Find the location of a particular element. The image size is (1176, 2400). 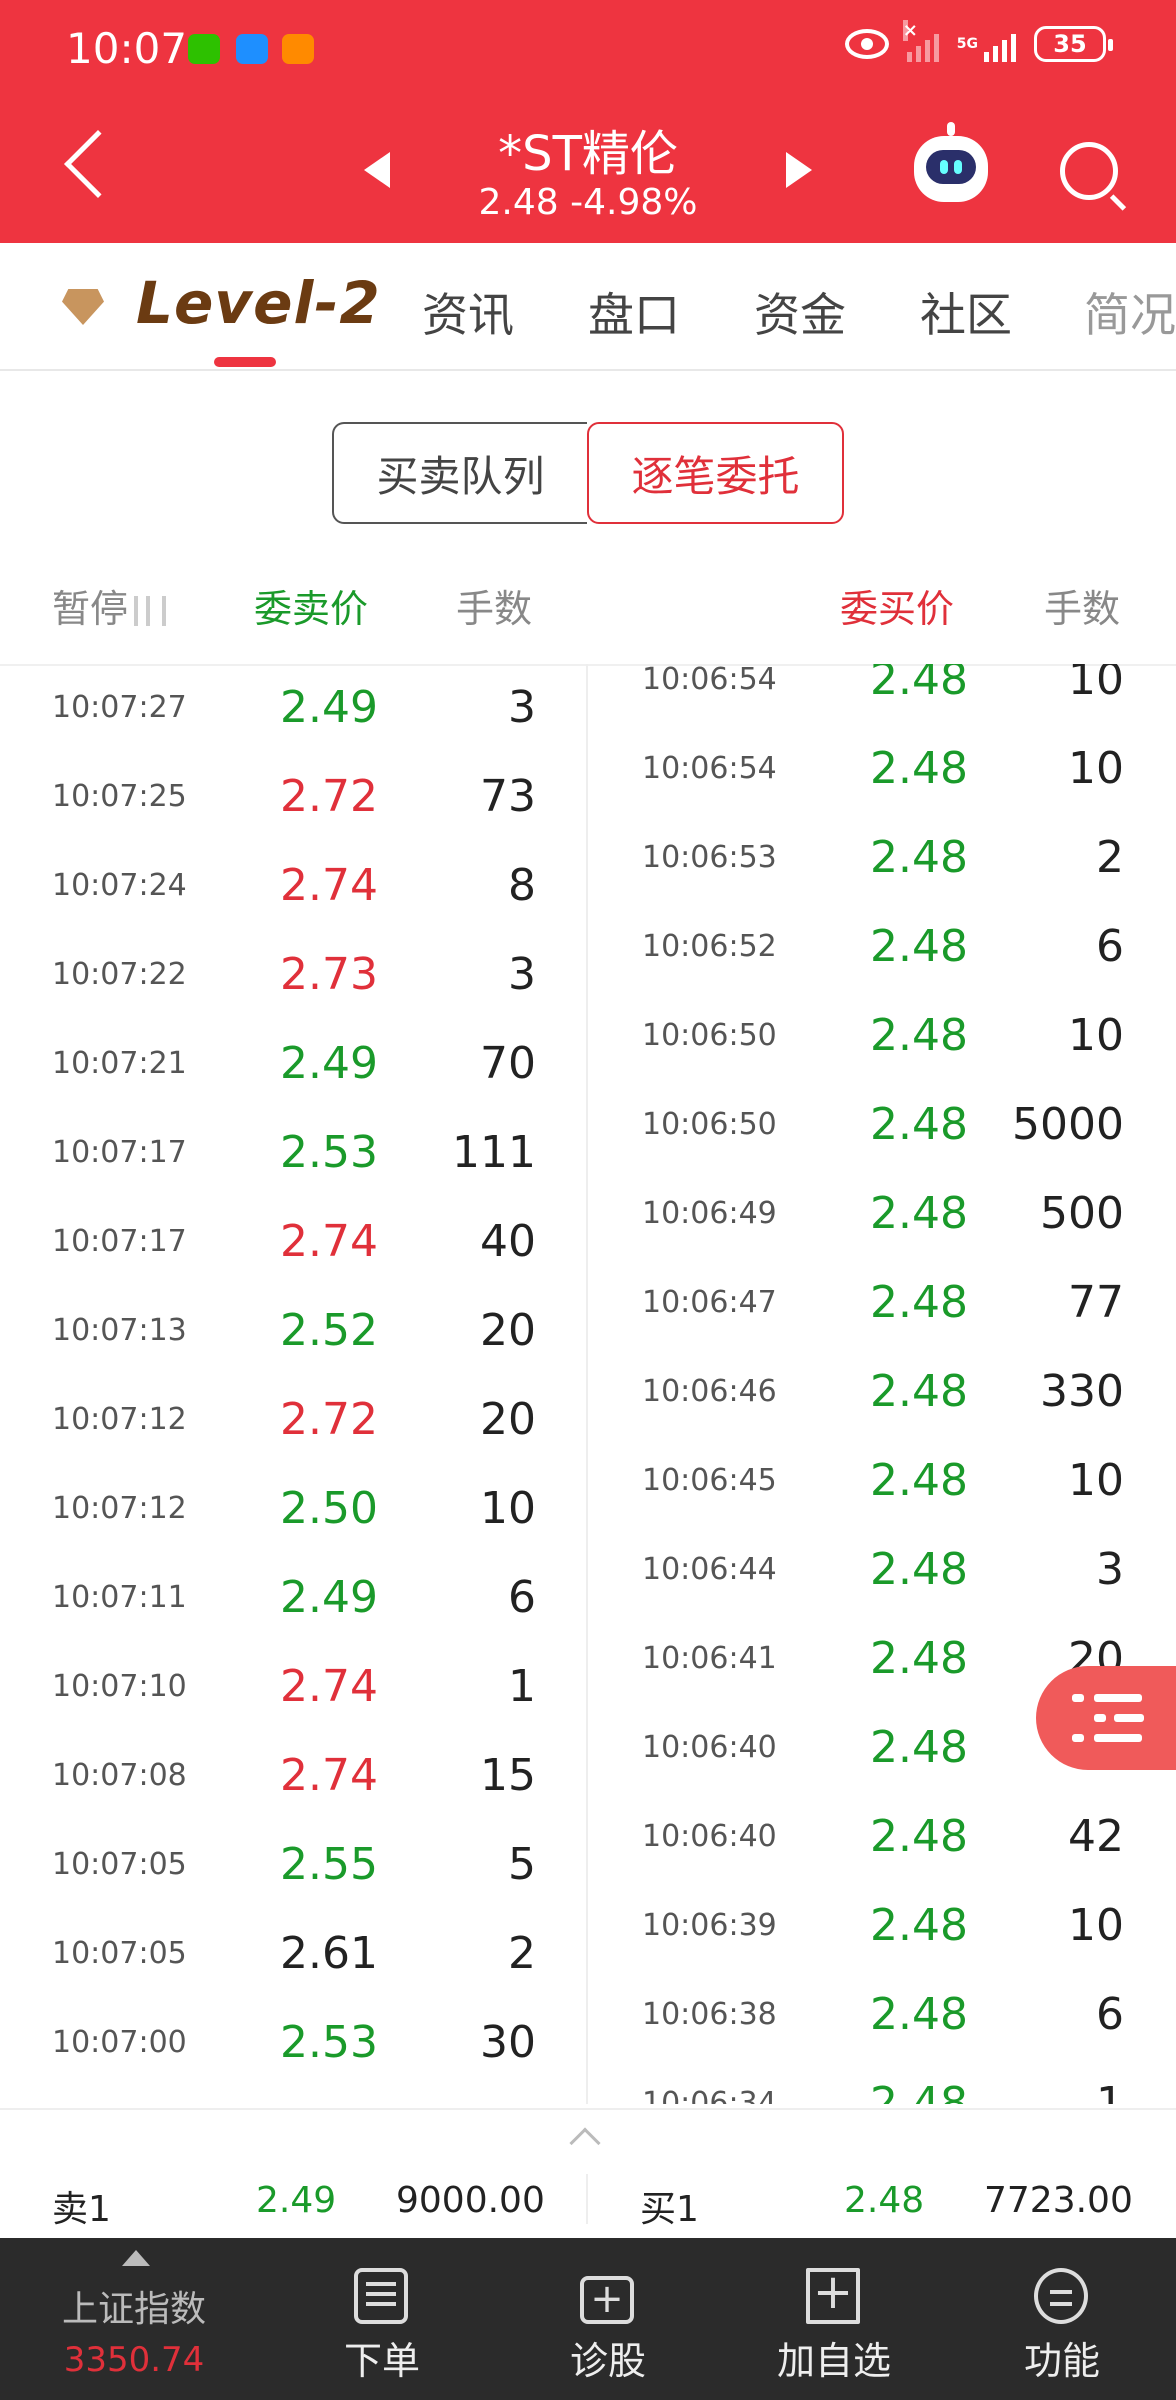

order-row: 10:06:44 2.48 3 is located at coordinates (882, 1570).